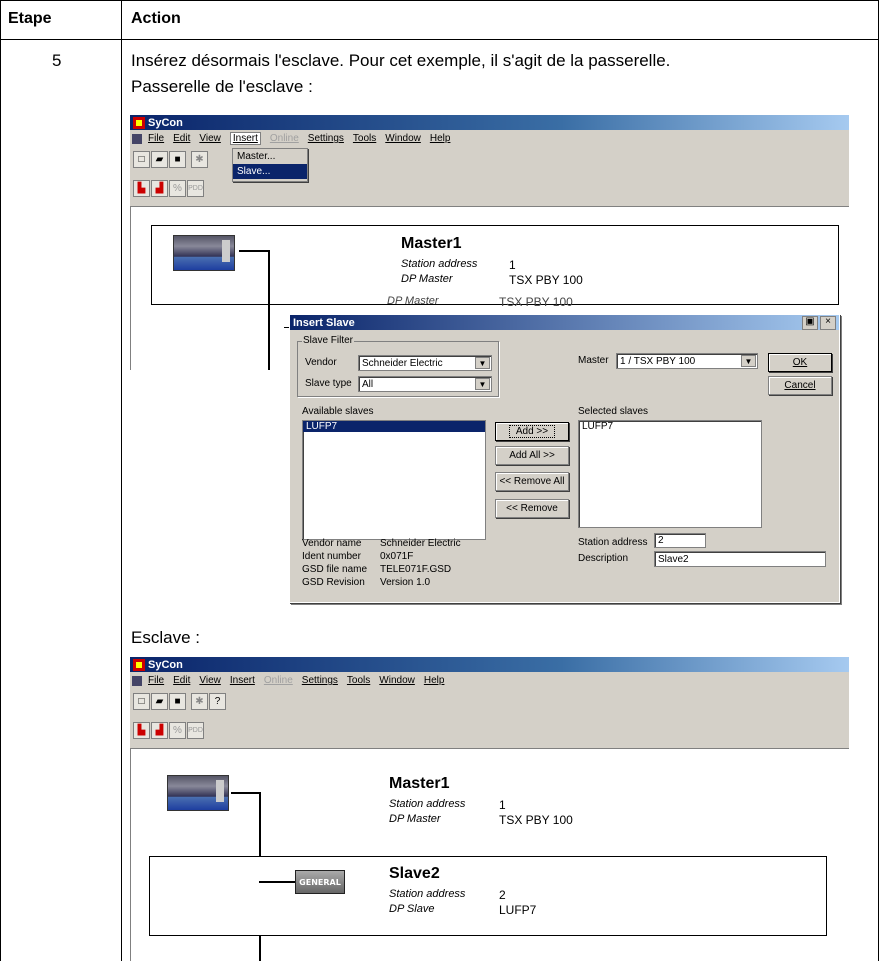 The image size is (879, 961). Describe the element at coordinates (670, 474) in the screenshot. I see `selected-slaves-list: LUFP7` at that location.